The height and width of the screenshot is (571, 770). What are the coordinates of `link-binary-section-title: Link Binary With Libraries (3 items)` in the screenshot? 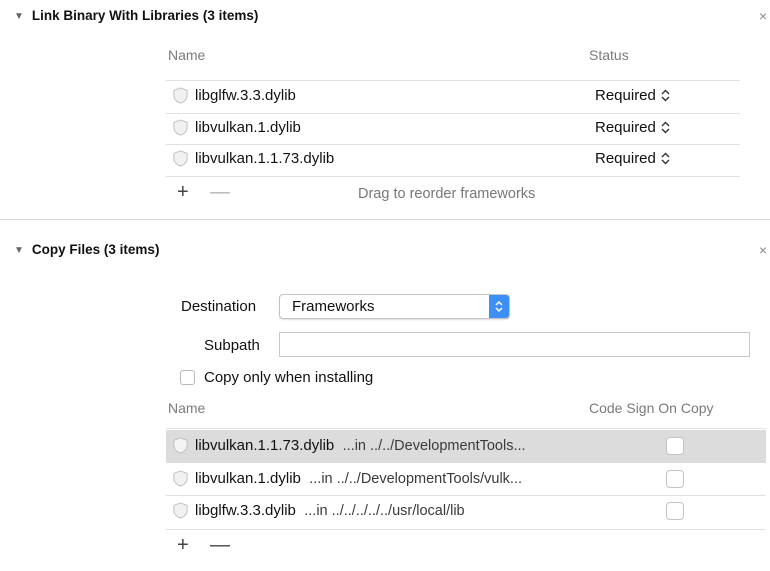 It's located at (145, 15).